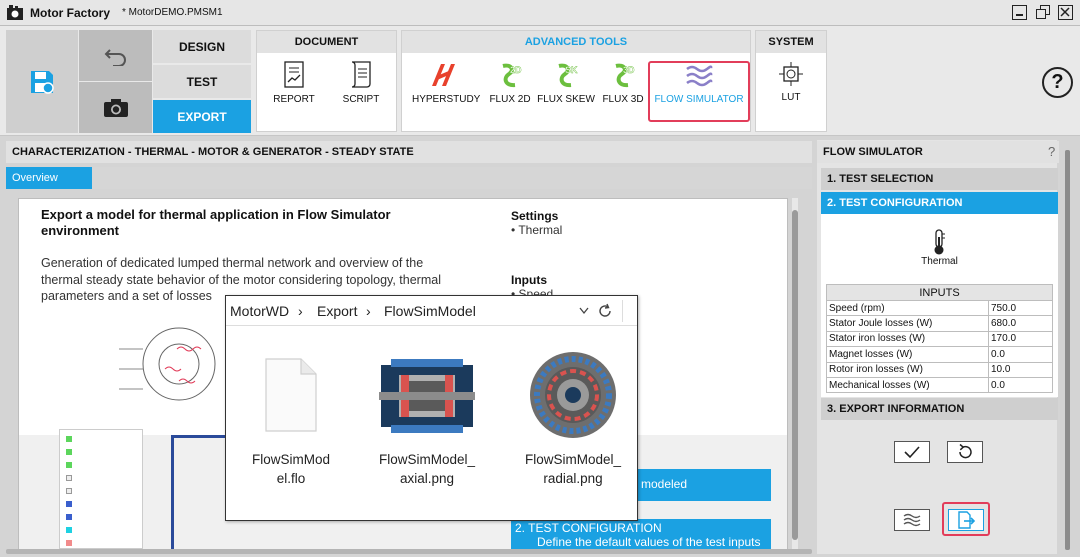  Describe the element at coordinates (566, 99) in the screenshot. I see `flux-skew-label: FLUX SKEW` at that location.